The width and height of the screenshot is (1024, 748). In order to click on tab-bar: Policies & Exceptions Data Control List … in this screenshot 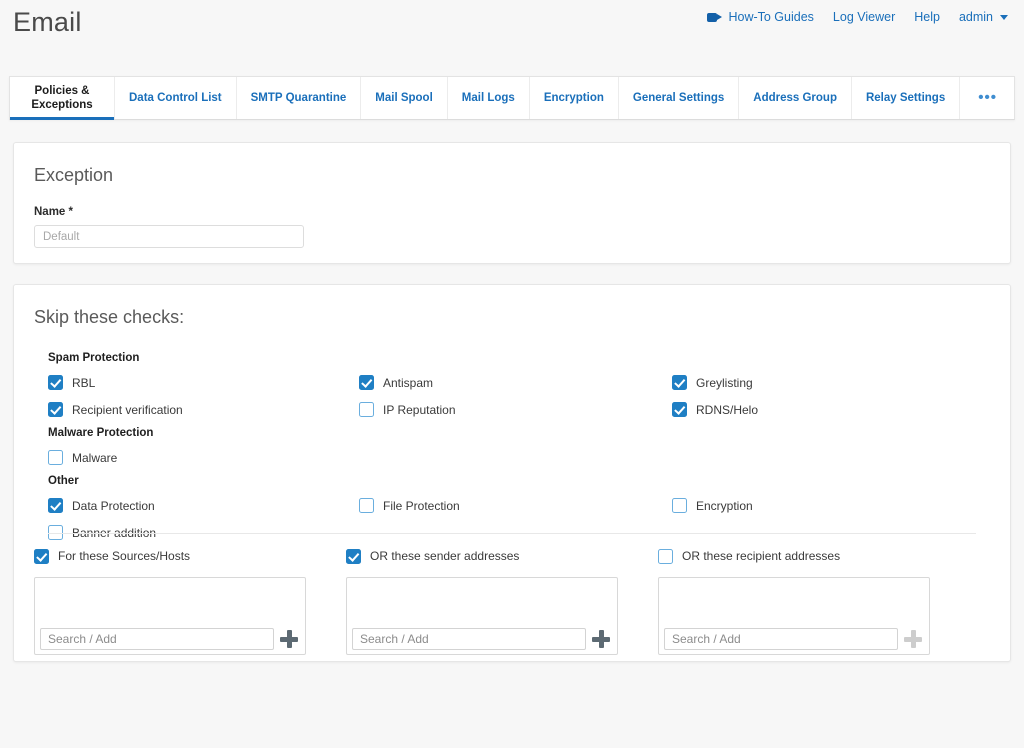, I will do `click(512, 98)`.